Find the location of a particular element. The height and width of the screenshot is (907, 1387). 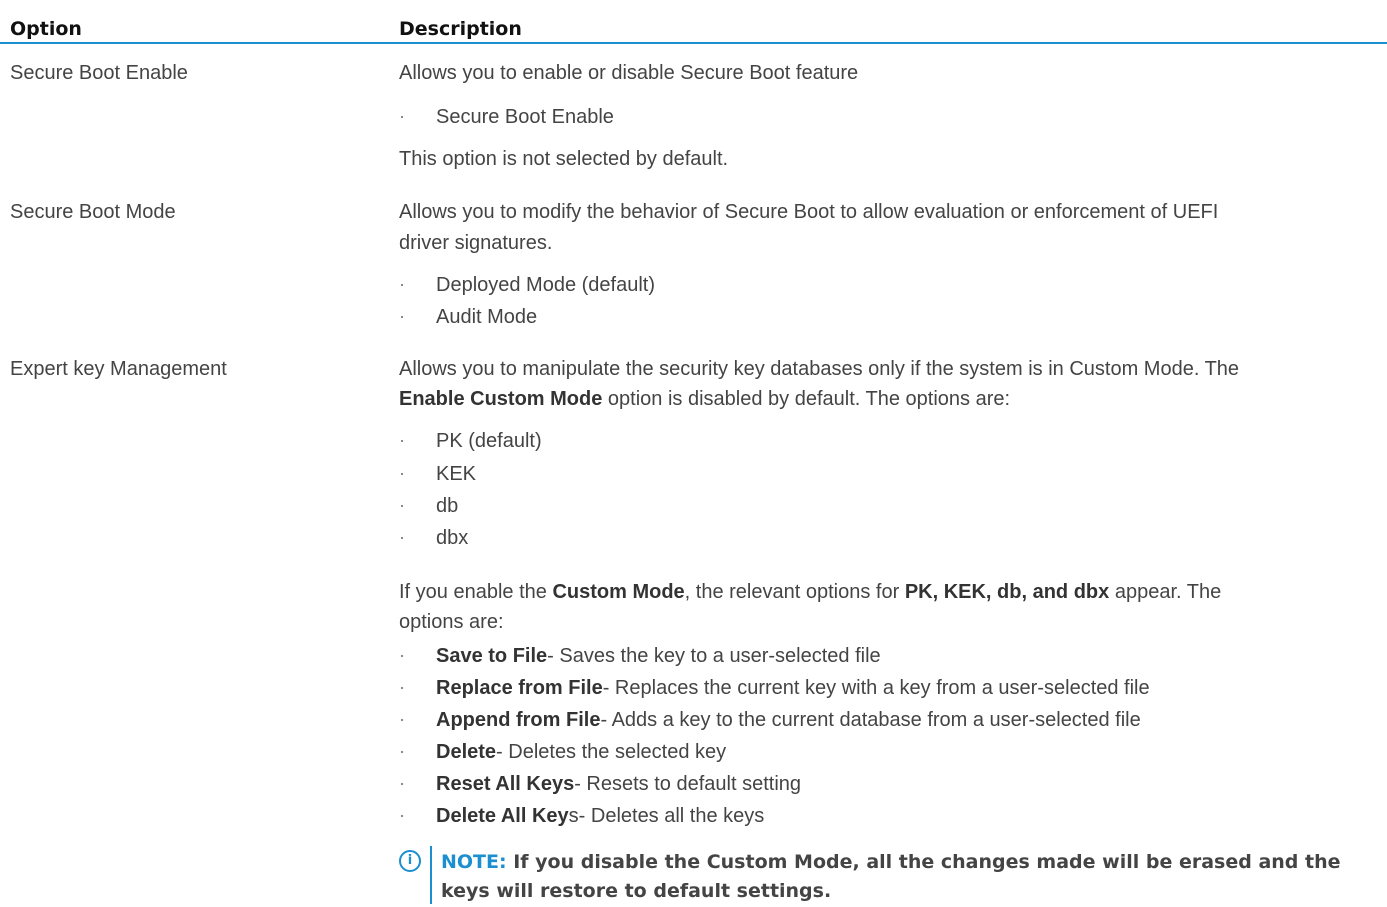

option-label: Secure Boot Enable is located at coordinates (99, 73).